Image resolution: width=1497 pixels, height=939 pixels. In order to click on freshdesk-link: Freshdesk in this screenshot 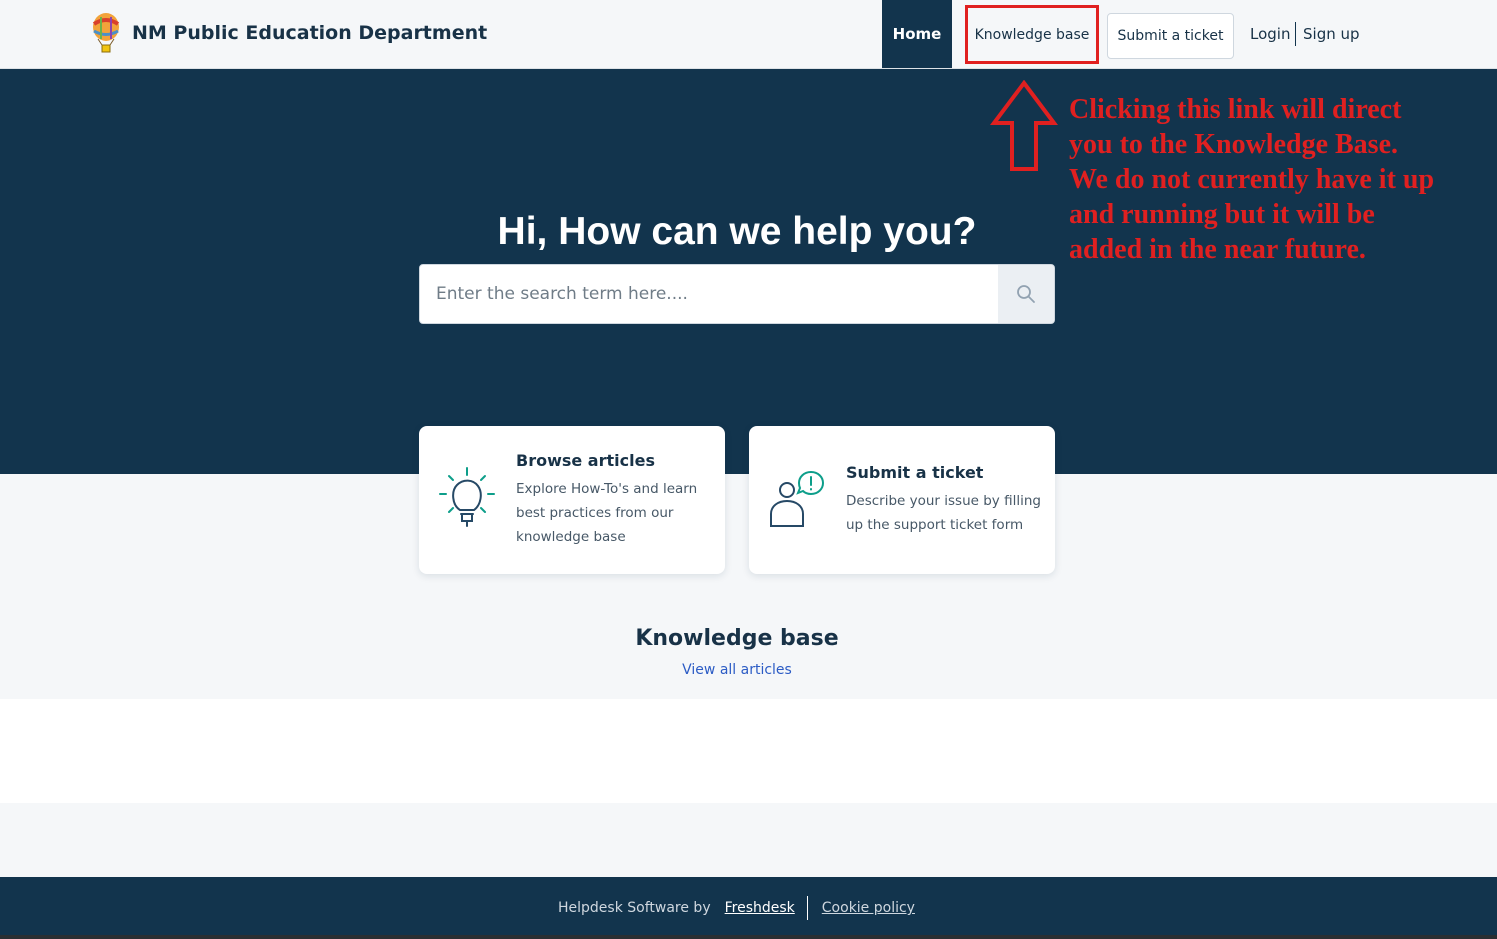, I will do `click(760, 908)`.